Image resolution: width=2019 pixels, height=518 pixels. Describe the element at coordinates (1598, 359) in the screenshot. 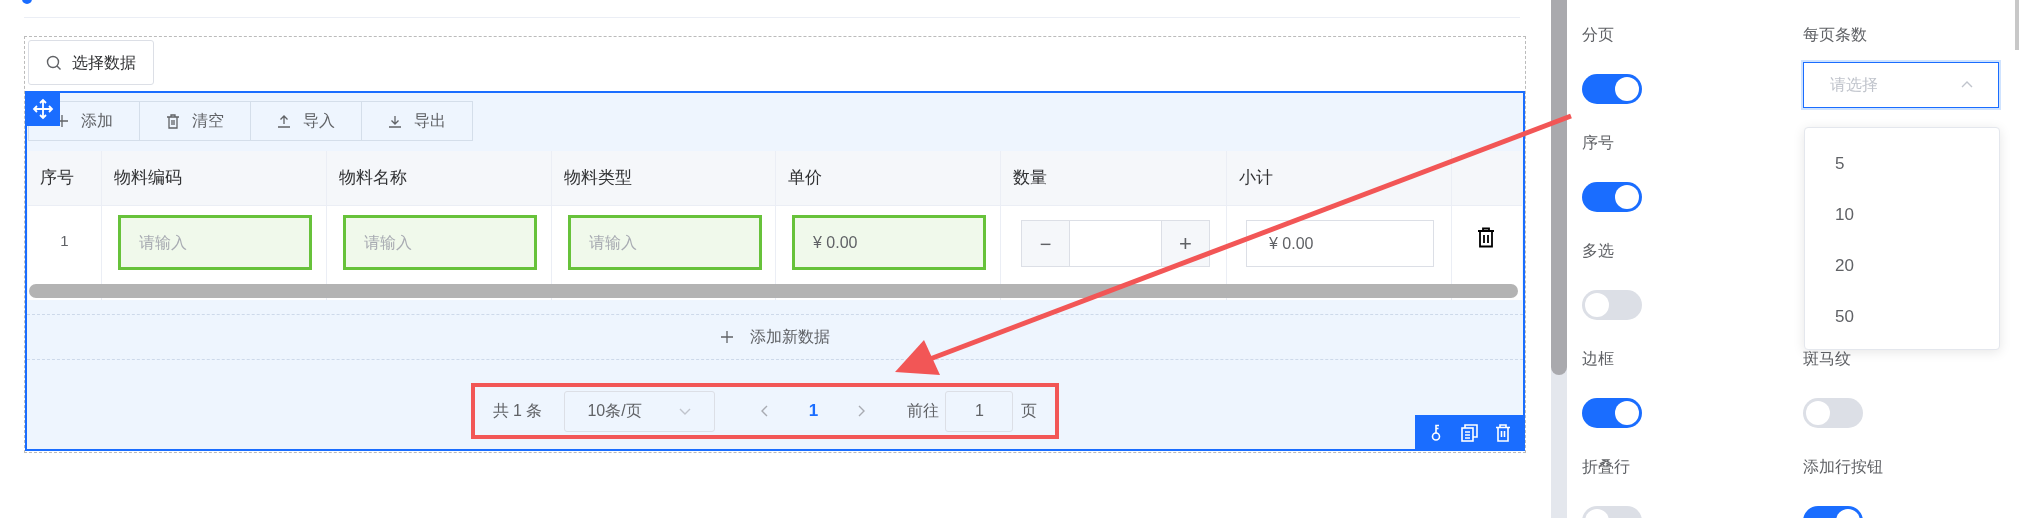

I see `setting-label: 边框` at that location.